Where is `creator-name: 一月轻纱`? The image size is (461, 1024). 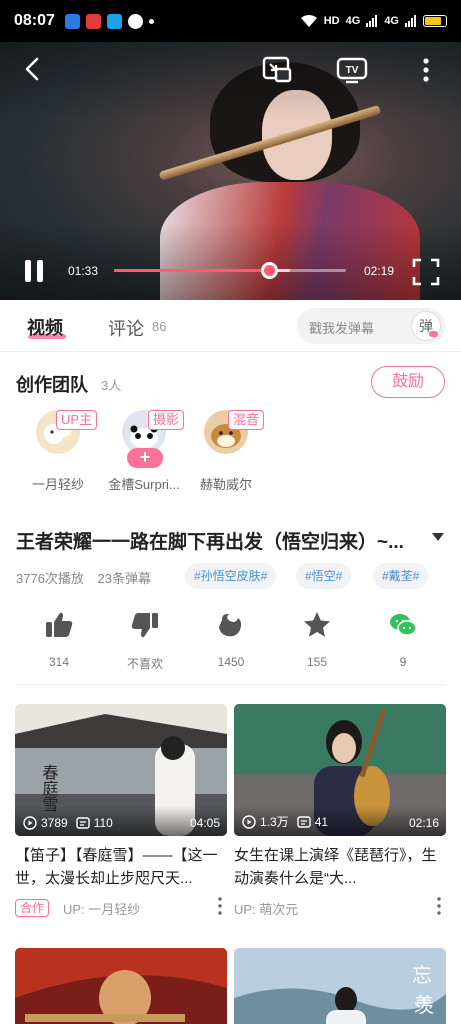 creator-name: 一月轻纱 is located at coordinates (57, 484).